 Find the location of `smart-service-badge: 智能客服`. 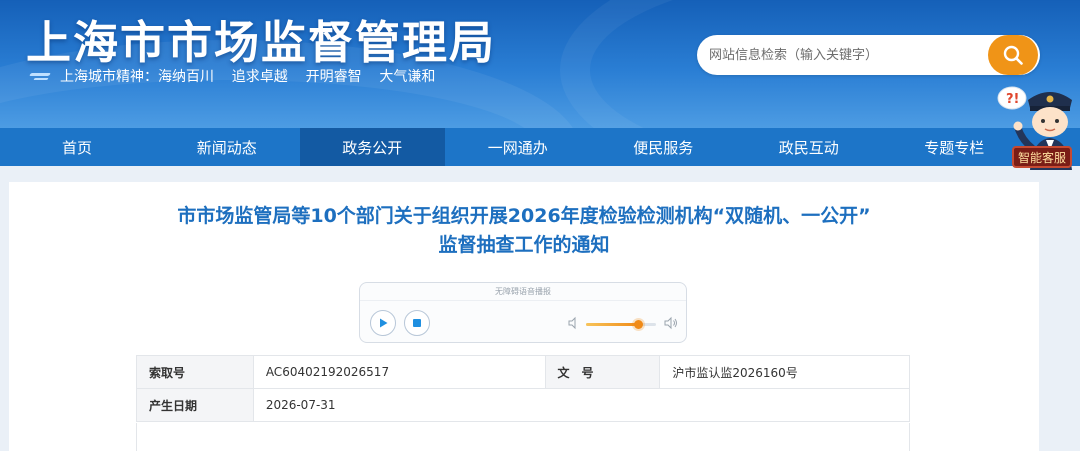

smart-service-badge: 智能客服 is located at coordinates (1042, 157).